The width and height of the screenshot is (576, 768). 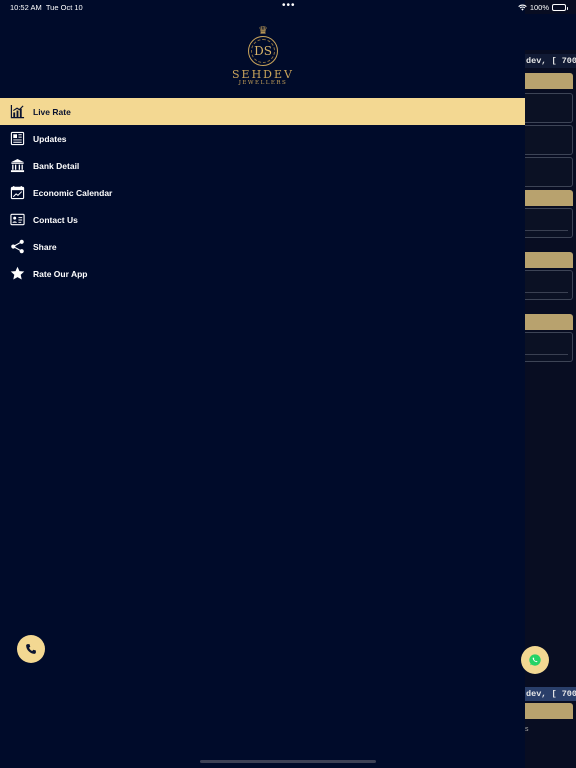 What do you see at coordinates (262, 246) in the screenshot?
I see `menu-item-share: Share` at bounding box center [262, 246].